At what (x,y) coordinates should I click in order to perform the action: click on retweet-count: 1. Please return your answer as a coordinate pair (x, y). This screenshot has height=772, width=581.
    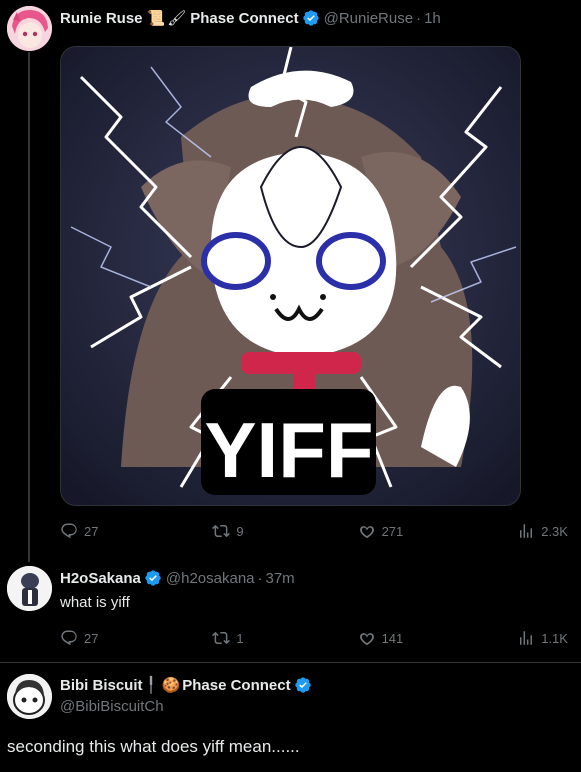
    Looking at the image, I should click on (240, 638).